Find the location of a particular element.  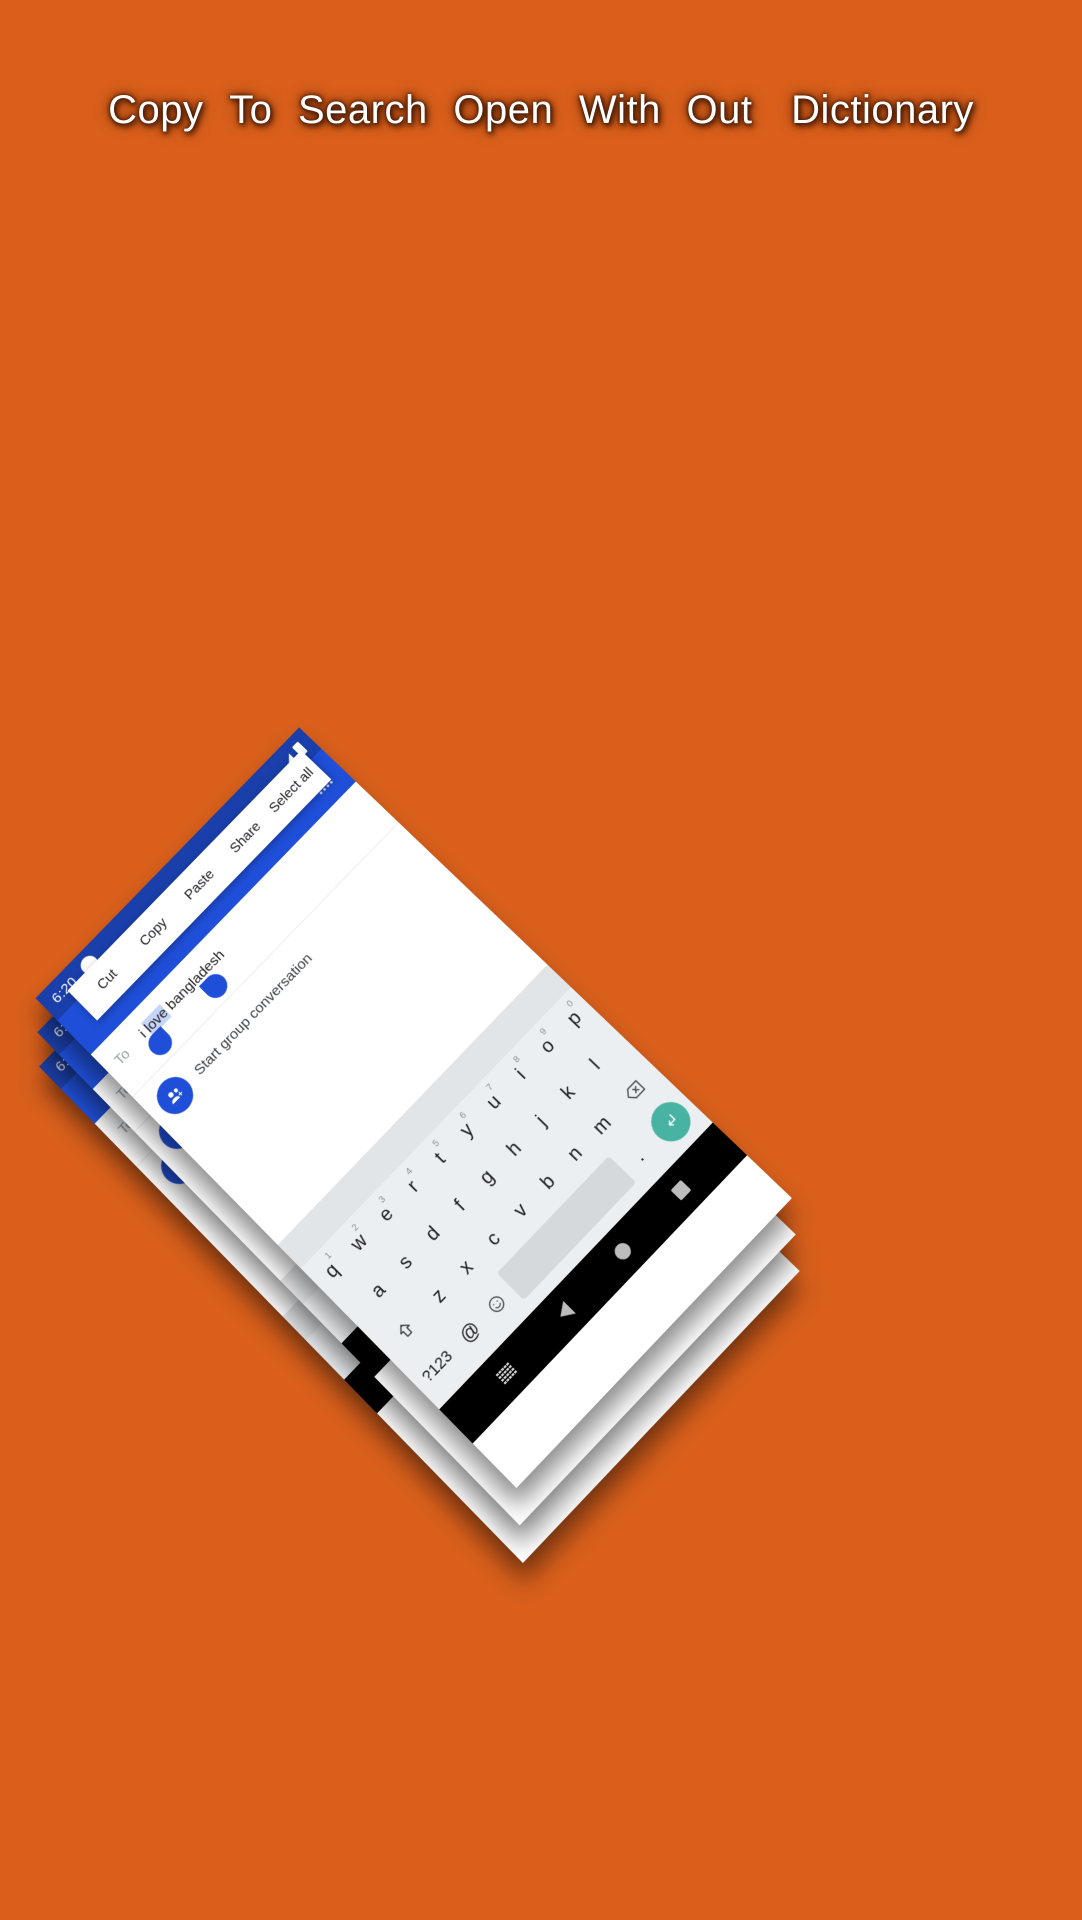

key-a-label: a is located at coordinates (378, 1290).